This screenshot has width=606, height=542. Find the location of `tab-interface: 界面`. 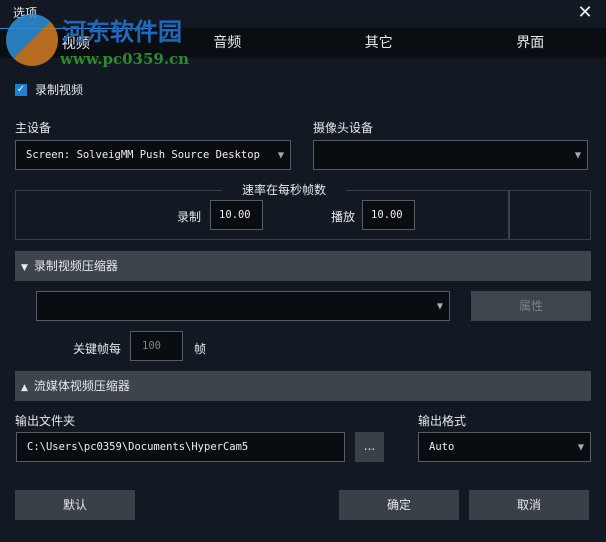

tab-interface: 界面 is located at coordinates (530, 43).